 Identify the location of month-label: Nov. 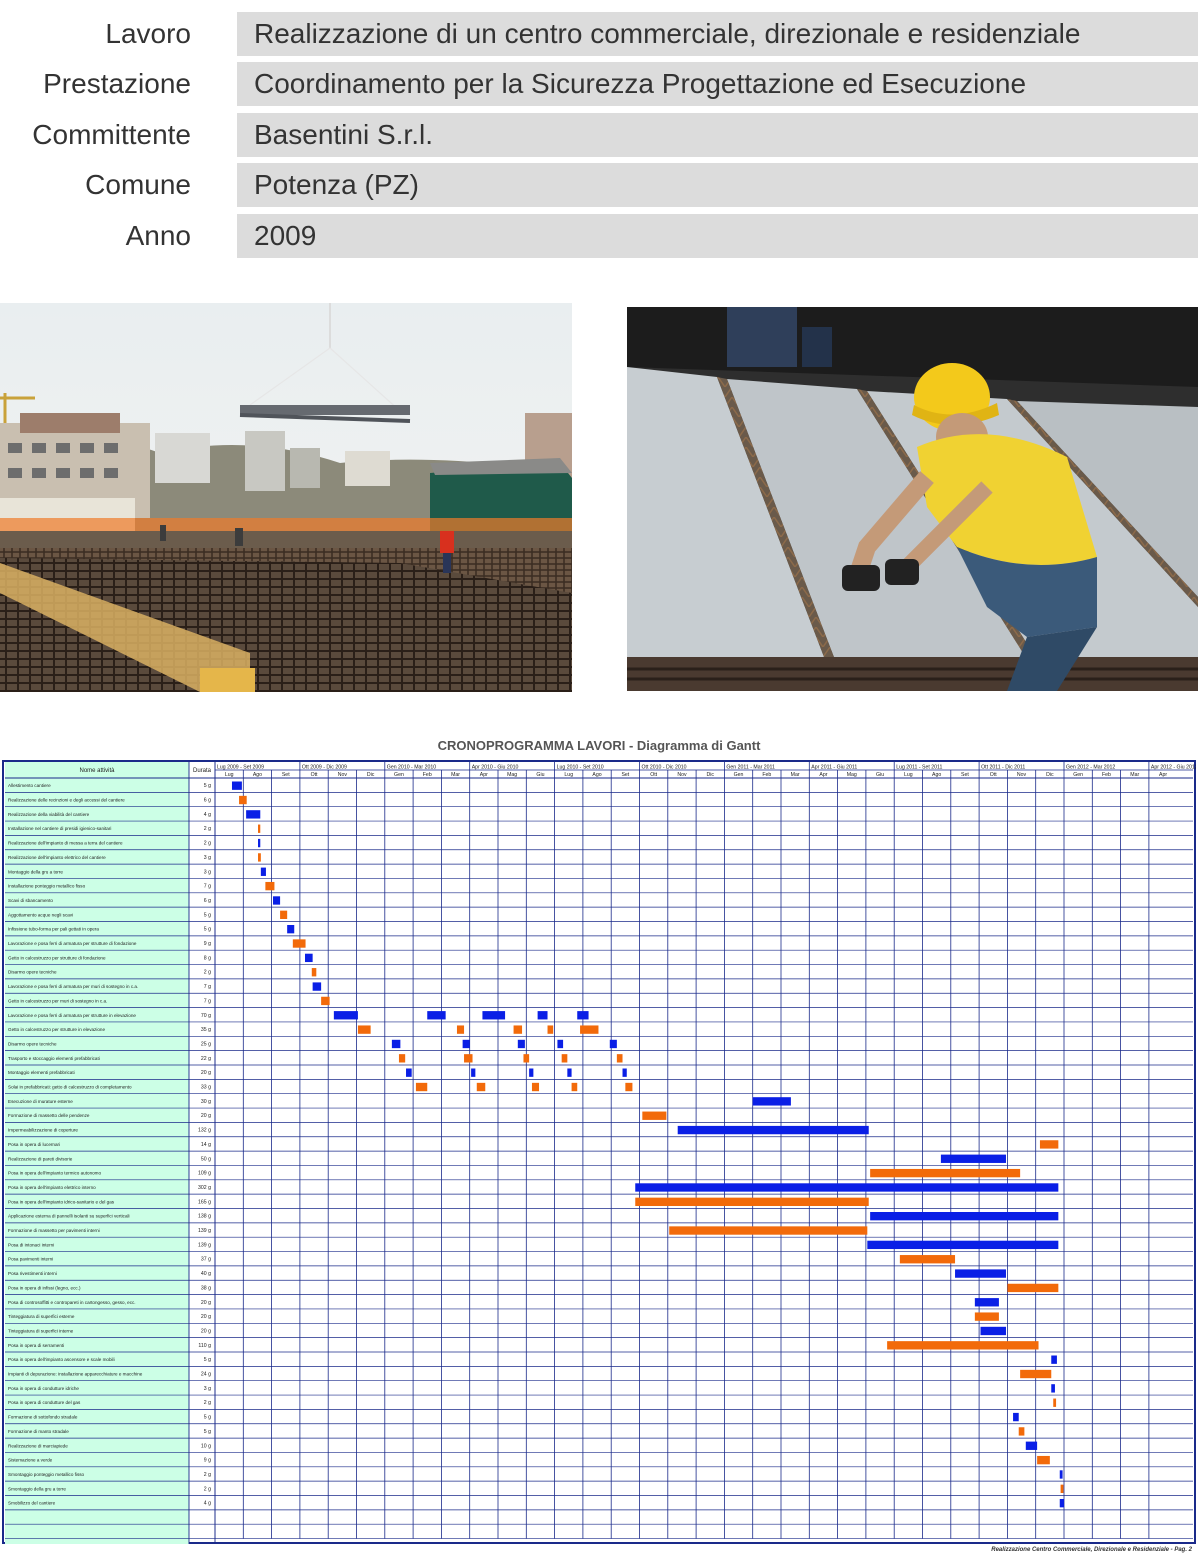
(682, 775).